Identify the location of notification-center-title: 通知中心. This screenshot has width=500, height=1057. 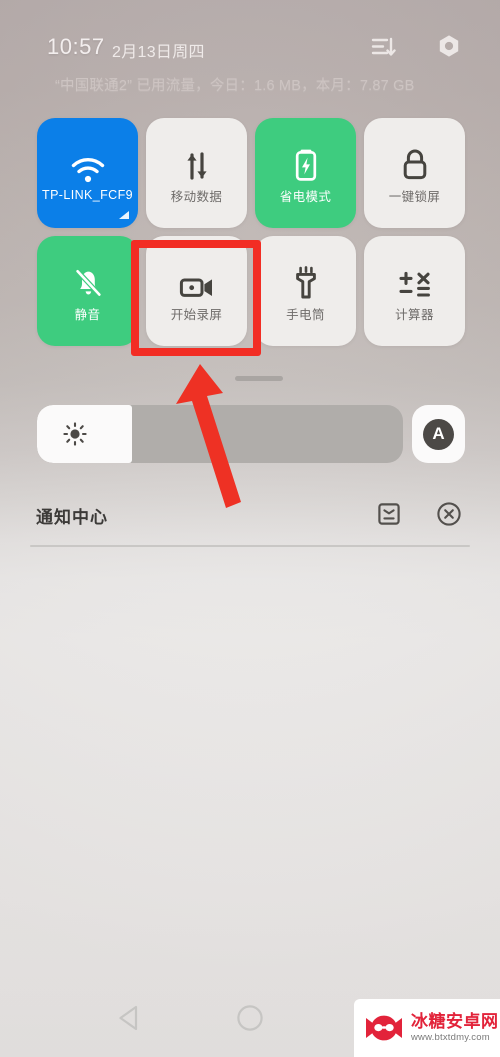
(72, 517).